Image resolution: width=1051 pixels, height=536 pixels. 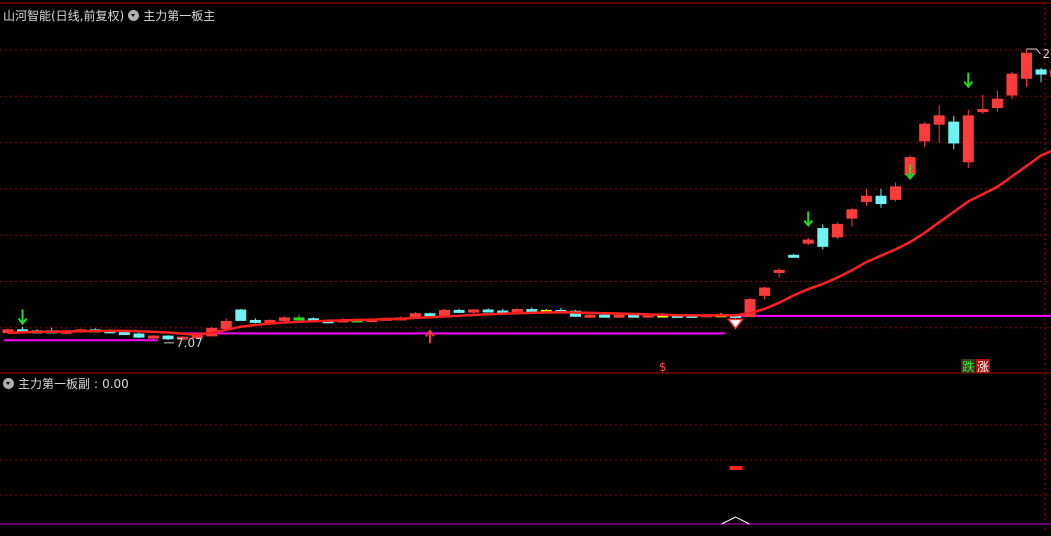 I want to click on main-header: 山河智能(日线,前复权) 主力第一板主, so click(x=109, y=15).